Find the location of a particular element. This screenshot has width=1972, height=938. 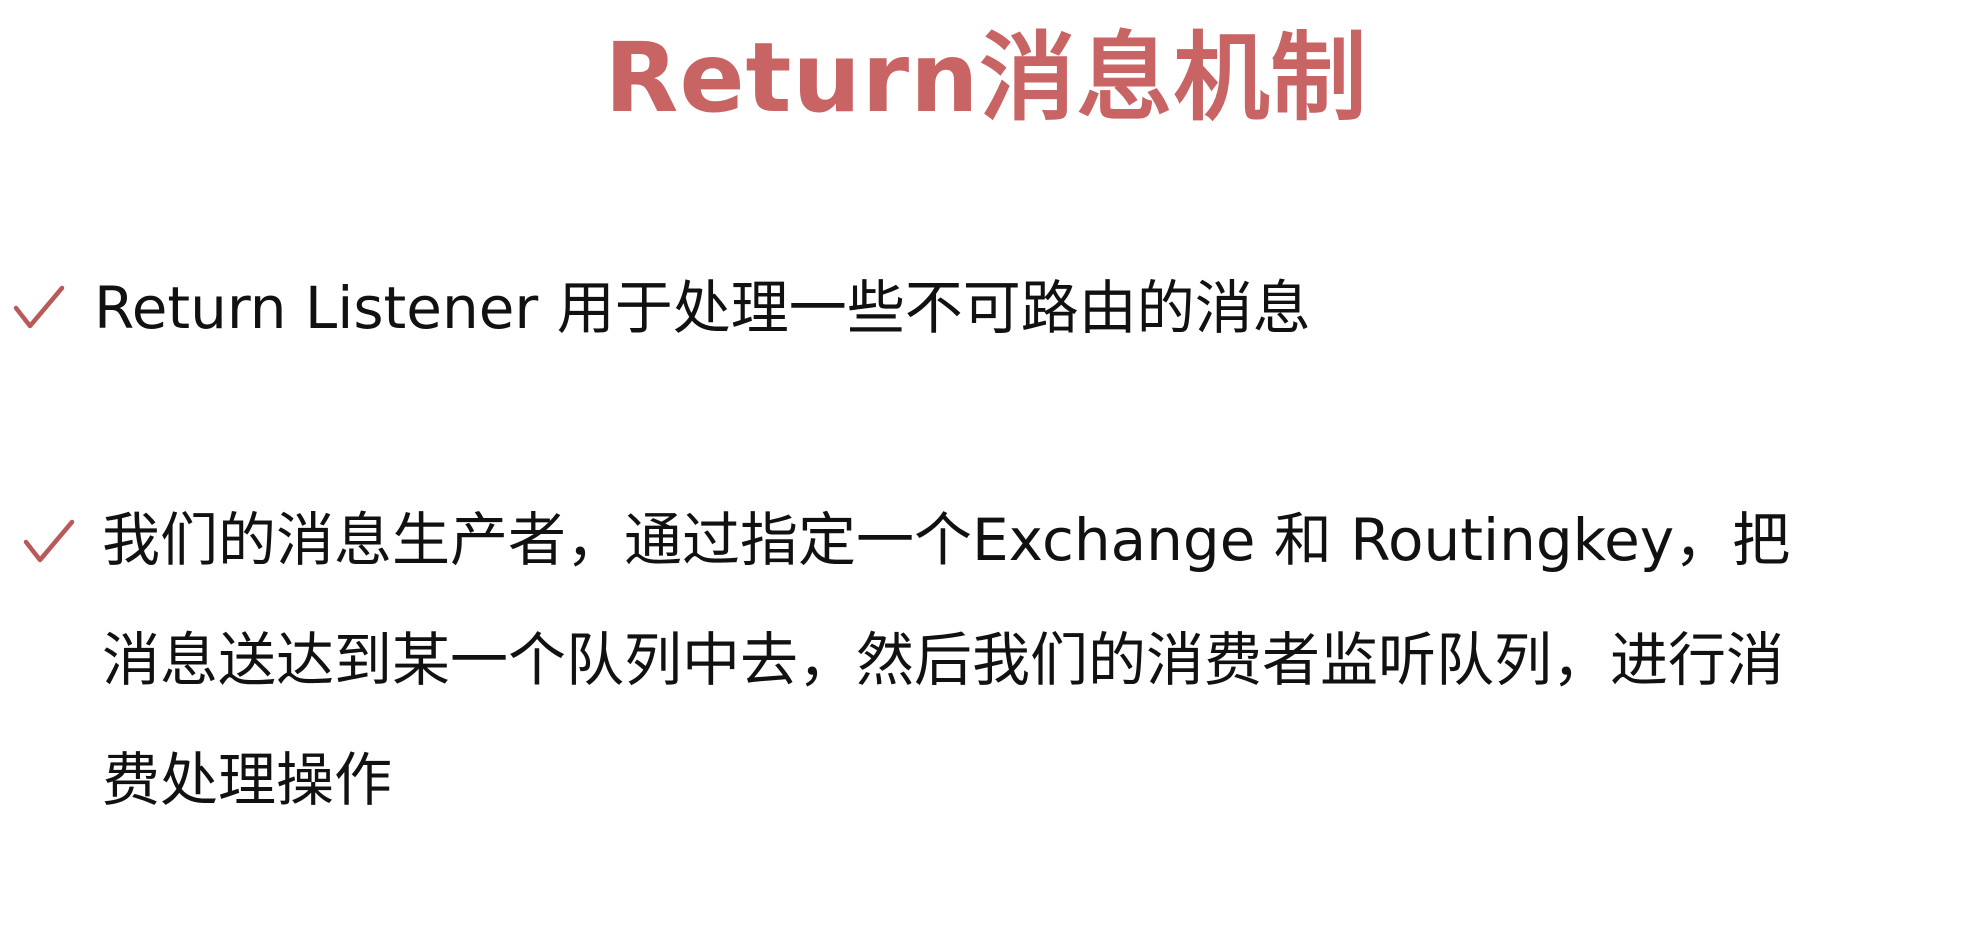

bullet-item: Return Listener 用于处理一些不可路由的消息 is located at coordinates (660, 308).